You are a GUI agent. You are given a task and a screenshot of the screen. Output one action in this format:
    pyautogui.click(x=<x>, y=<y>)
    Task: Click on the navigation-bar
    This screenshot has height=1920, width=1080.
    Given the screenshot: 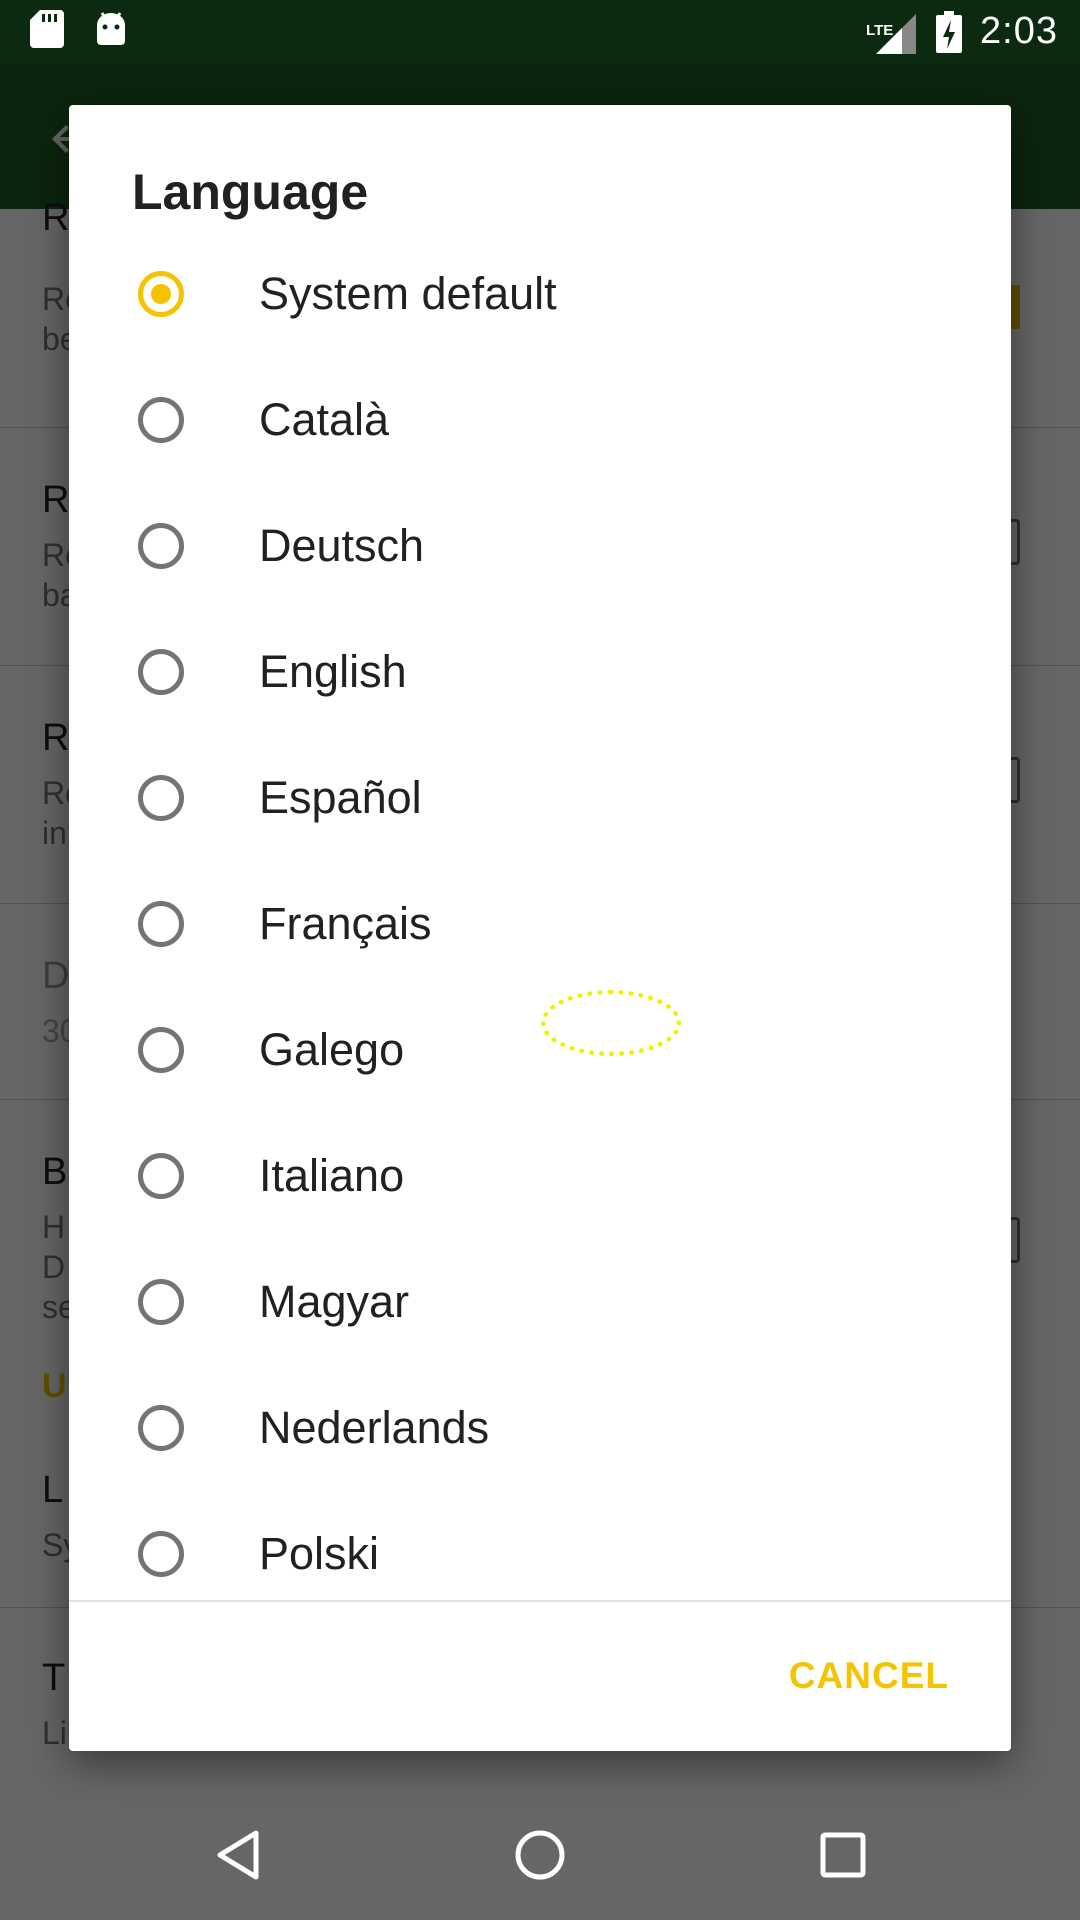 What is the action you would take?
    pyautogui.click(x=540, y=1856)
    